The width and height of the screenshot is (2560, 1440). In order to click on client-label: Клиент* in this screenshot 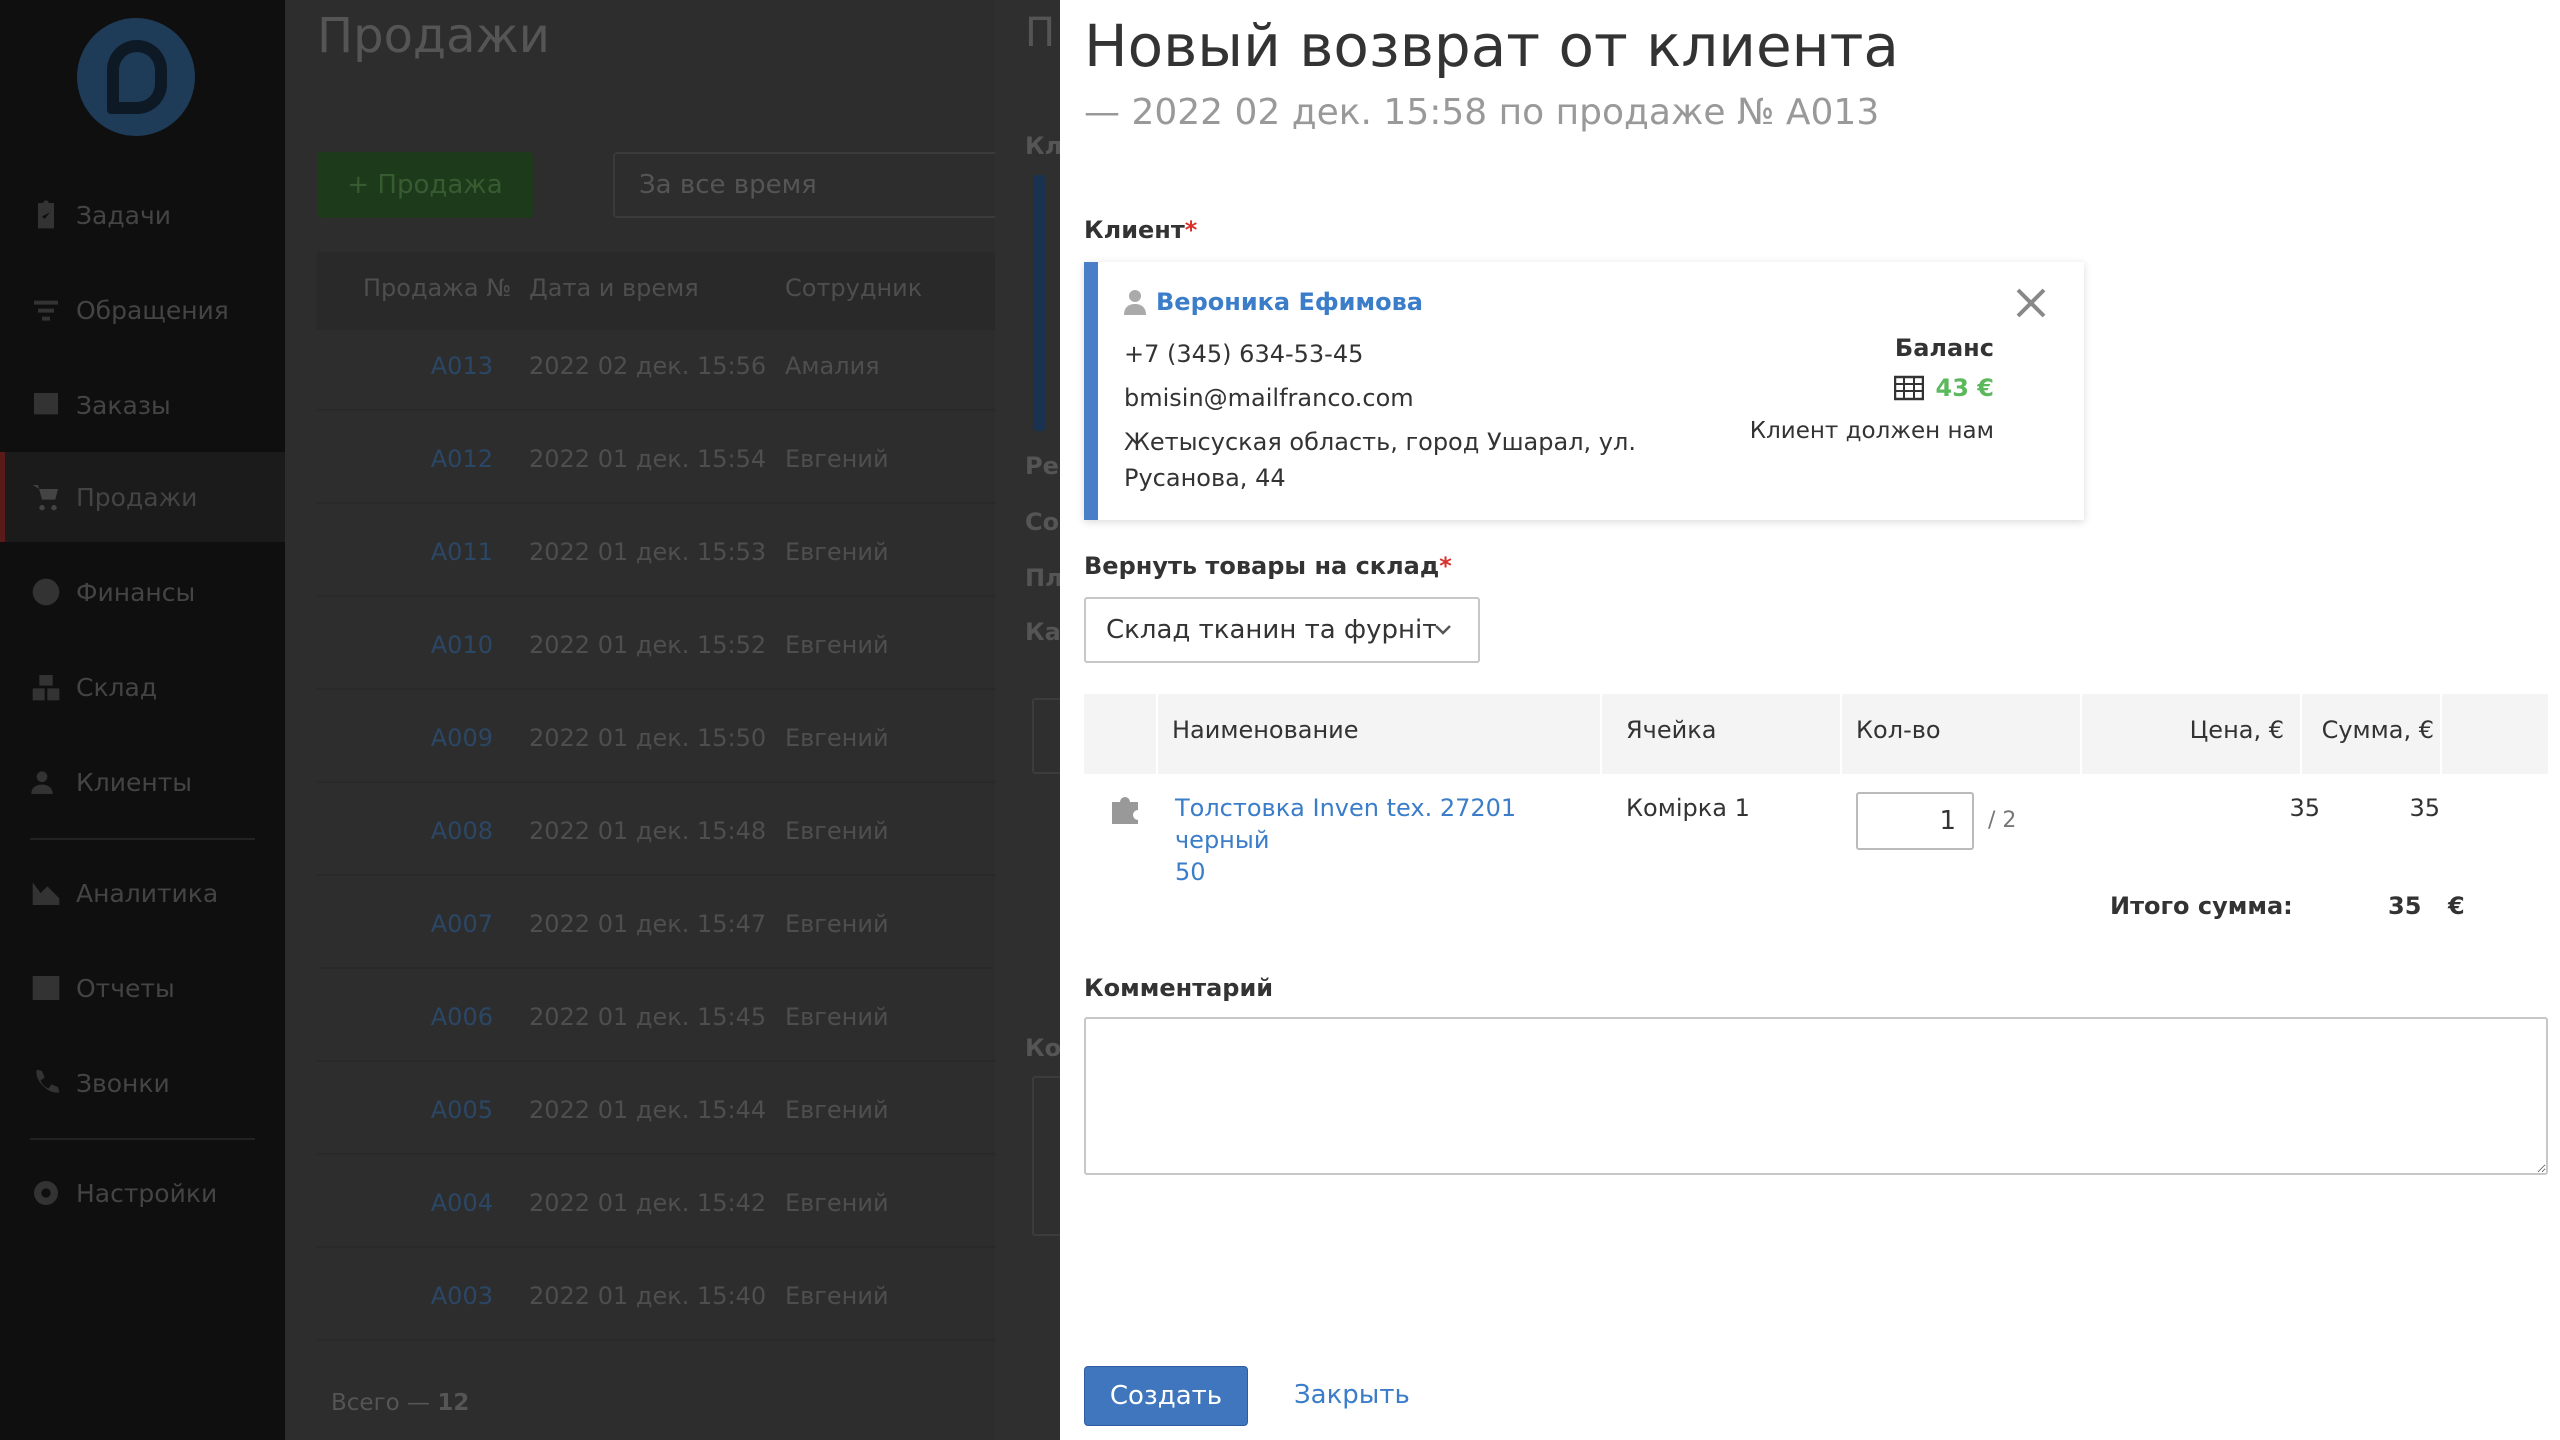, I will do `click(1140, 230)`.